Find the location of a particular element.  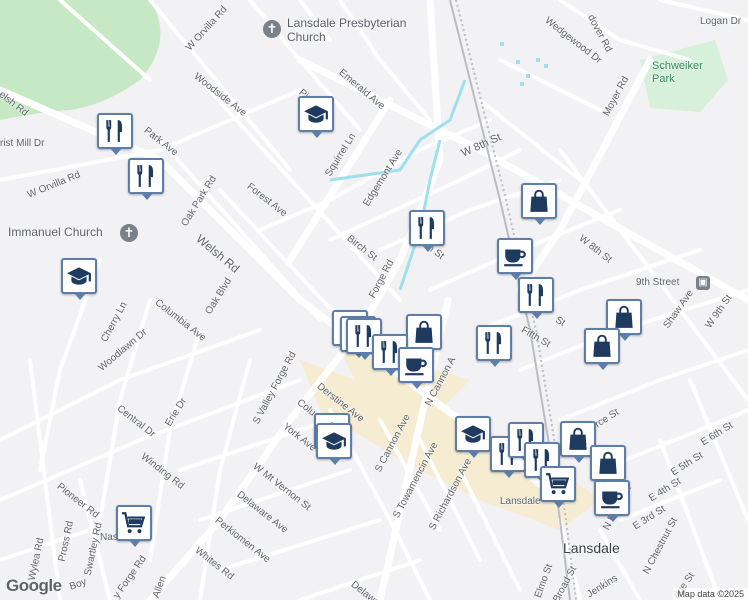

google-logo-text: Google is located at coordinates (34, 585).